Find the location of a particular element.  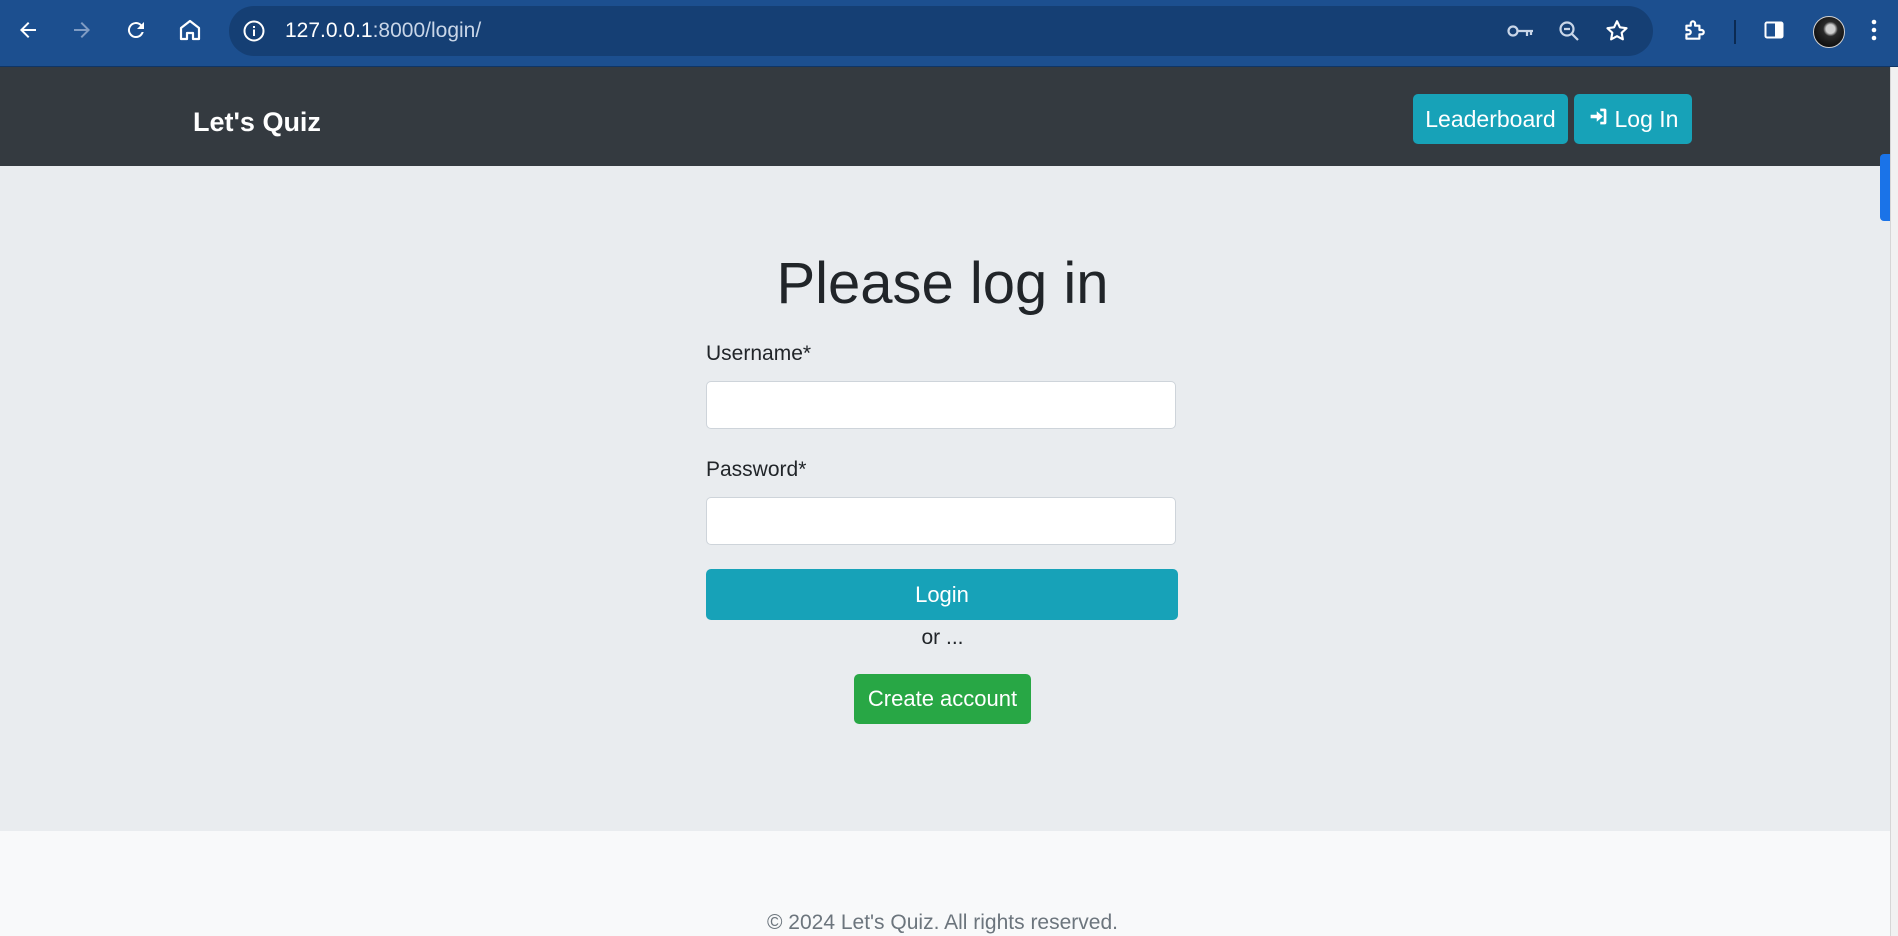

sign-in-icon is located at coordinates (1598, 119).